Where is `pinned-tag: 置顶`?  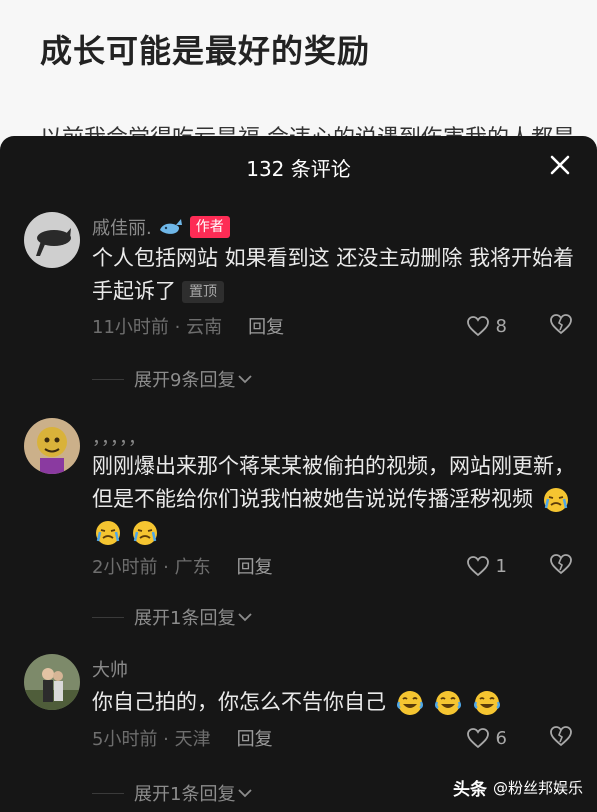 pinned-tag: 置顶 is located at coordinates (203, 292).